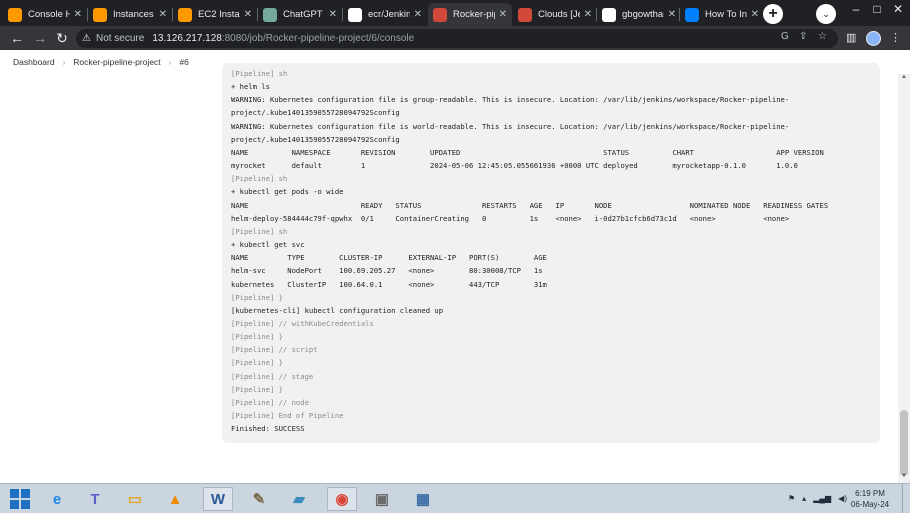 Image resolution: width=910 pixels, height=513 pixels. Describe the element at coordinates (219, 14) in the screenshot. I see `tab-label: EC2 Instanc` at that location.